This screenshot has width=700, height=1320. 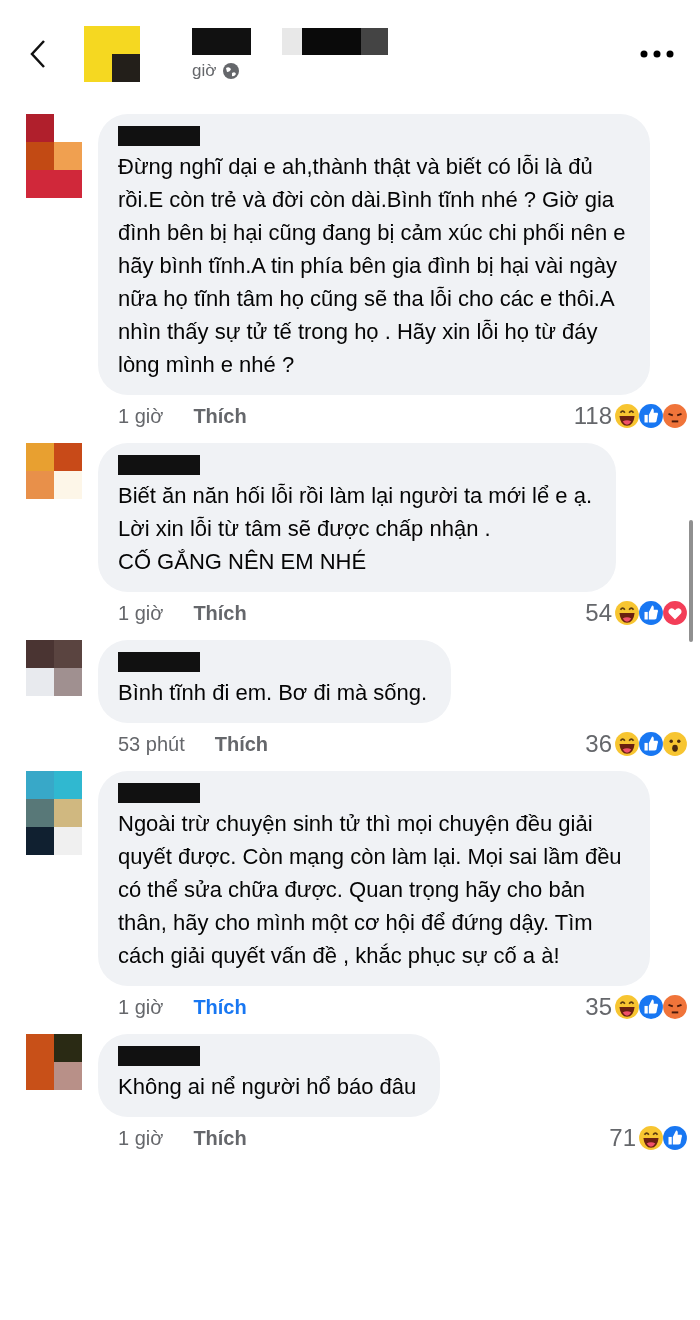 What do you see at coordinates (592, 416) in the screenshot?
I see `reaction-count: 118` at bounding box center [592, 416].